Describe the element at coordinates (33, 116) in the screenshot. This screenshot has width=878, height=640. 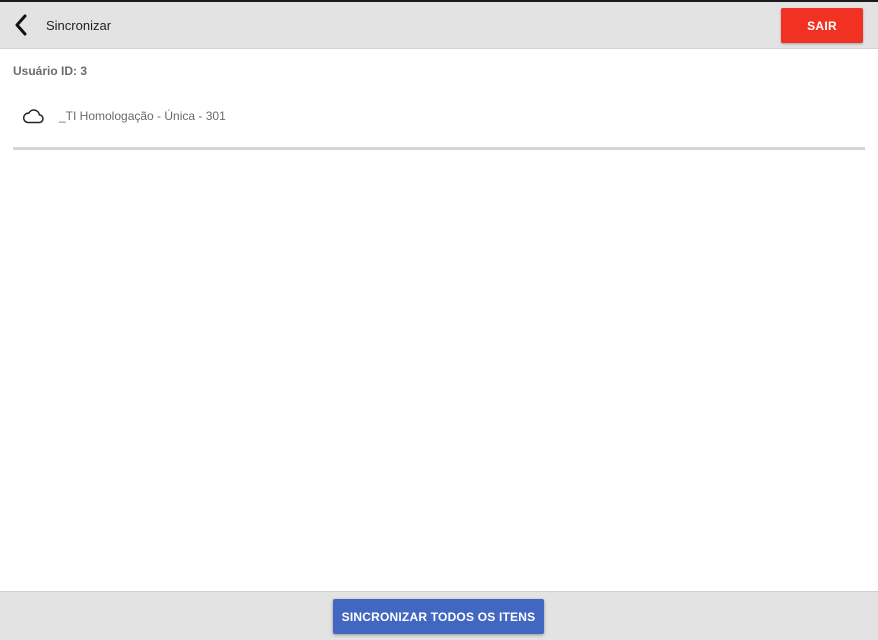
I see `cloud-icon` at that location.